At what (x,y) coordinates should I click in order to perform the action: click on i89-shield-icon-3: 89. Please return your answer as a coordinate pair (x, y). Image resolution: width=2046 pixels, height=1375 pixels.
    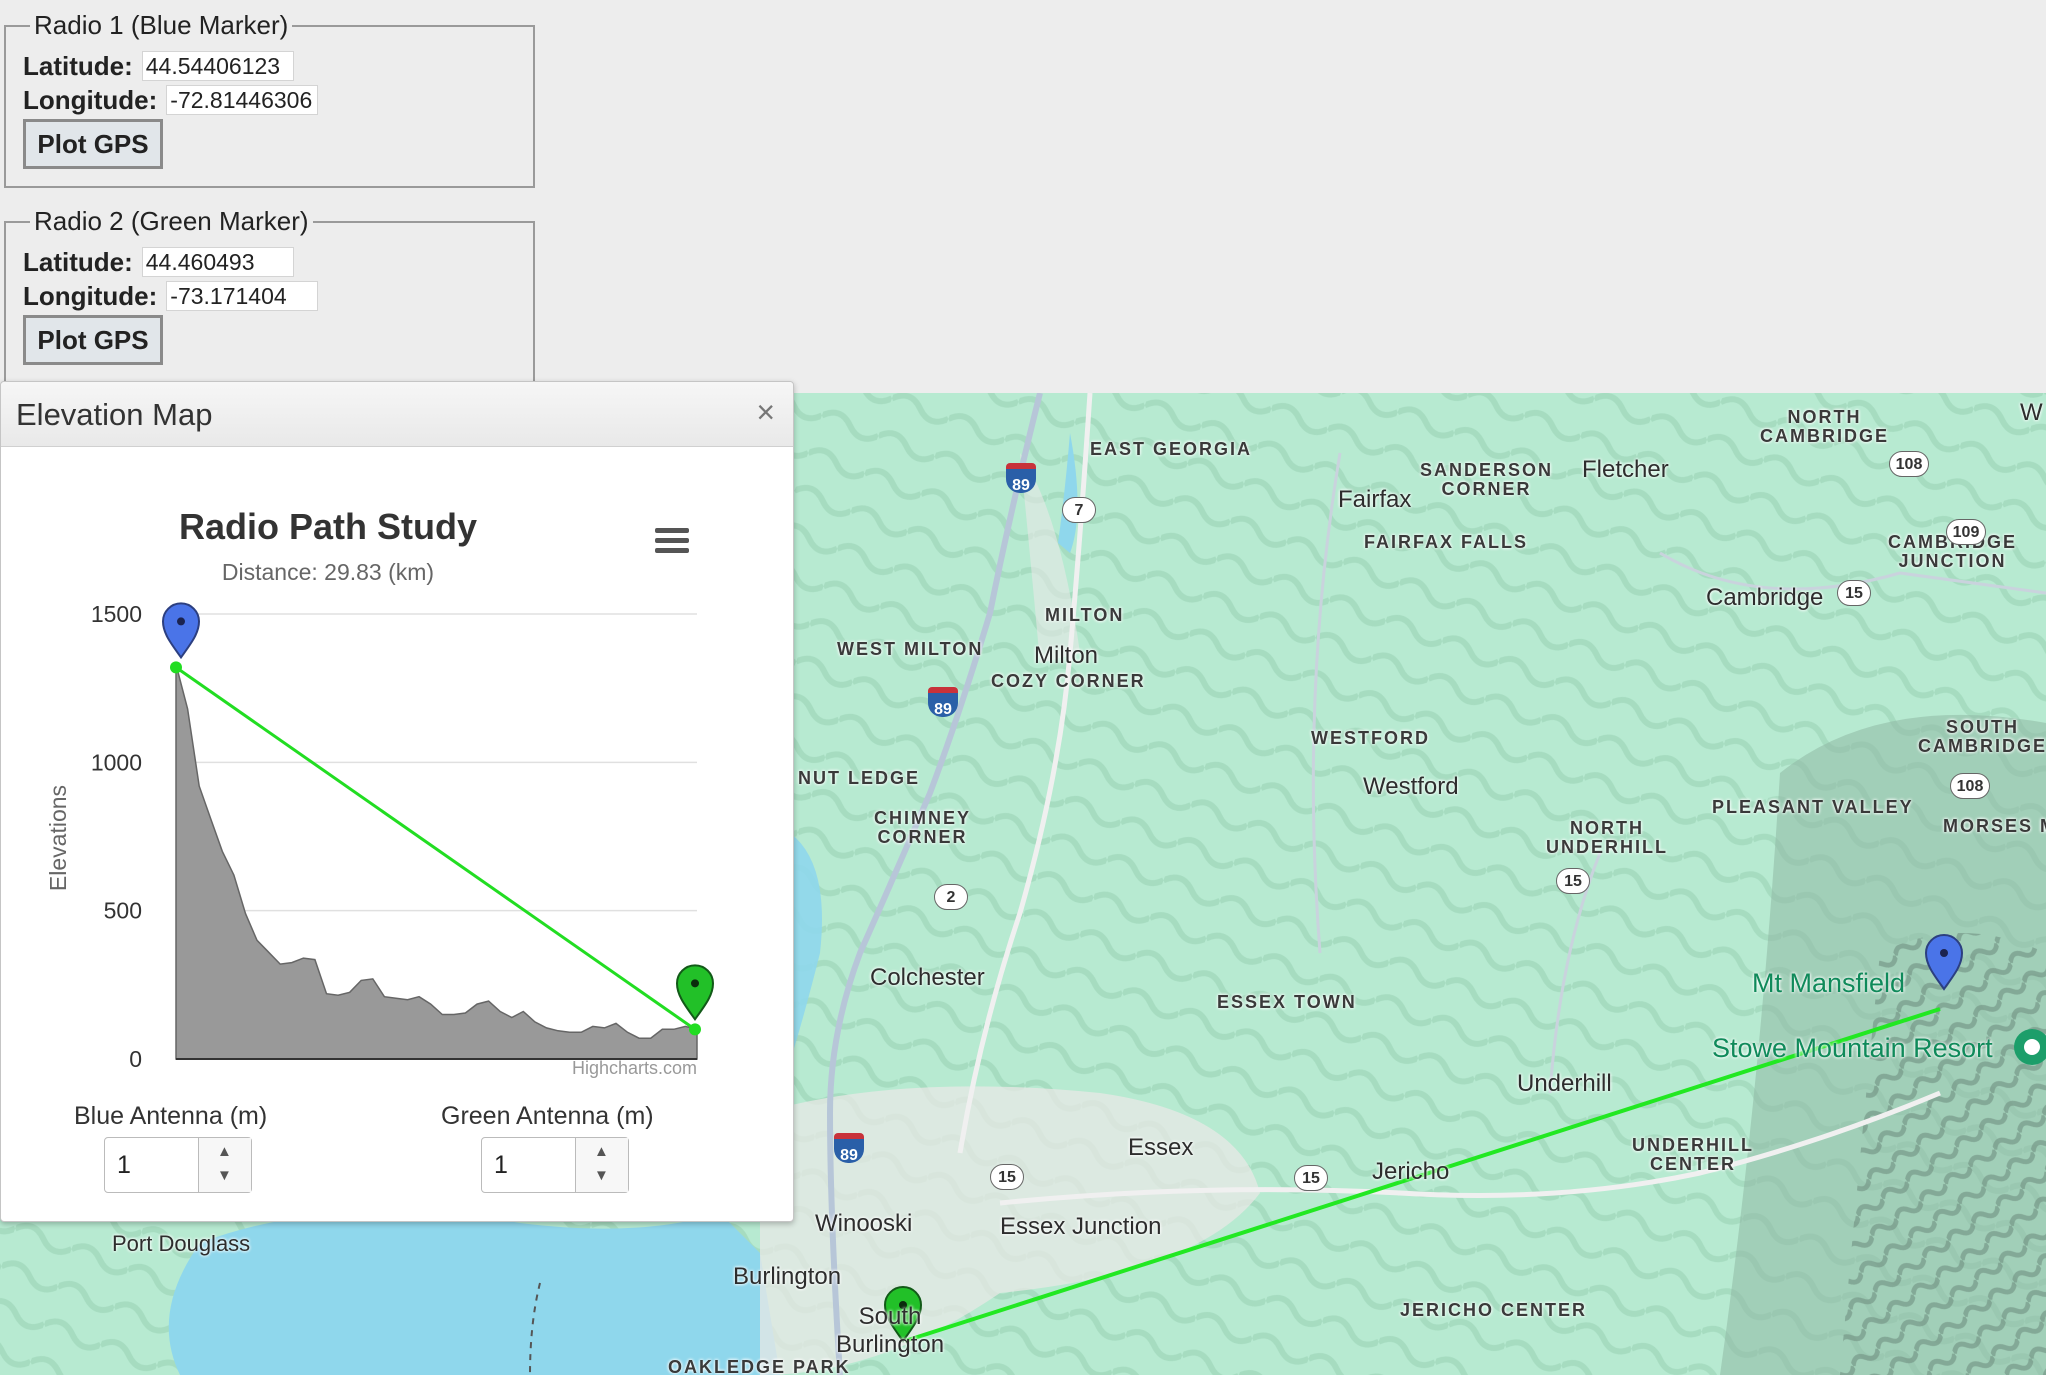
    Looking at the image, I should click on (849, 1148).